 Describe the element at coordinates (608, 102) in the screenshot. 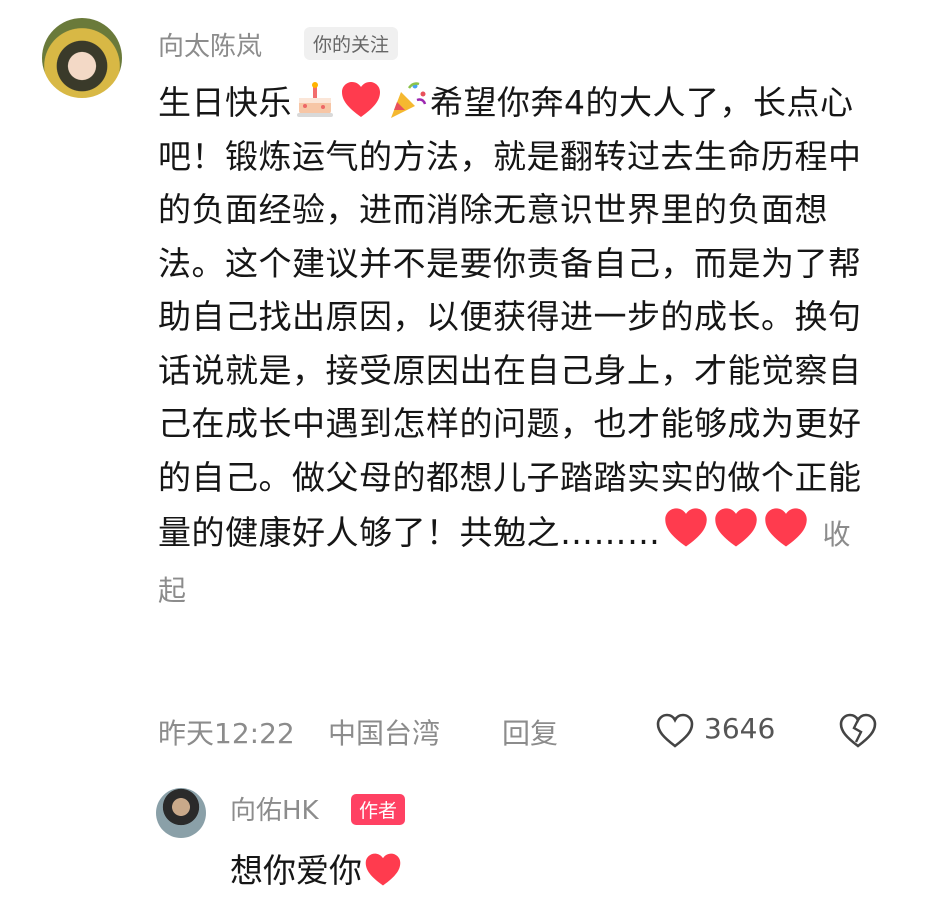

I see `comment-text-continued: 希望你奔4的大人了，长` at that location.